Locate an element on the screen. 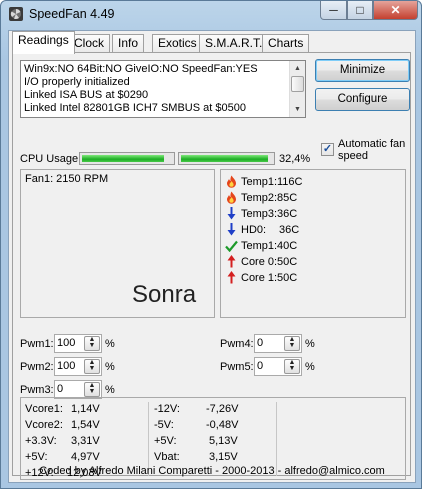 This screenshot has height=489, width=422. configure-button: Configure is located at coordinates (362, 99).